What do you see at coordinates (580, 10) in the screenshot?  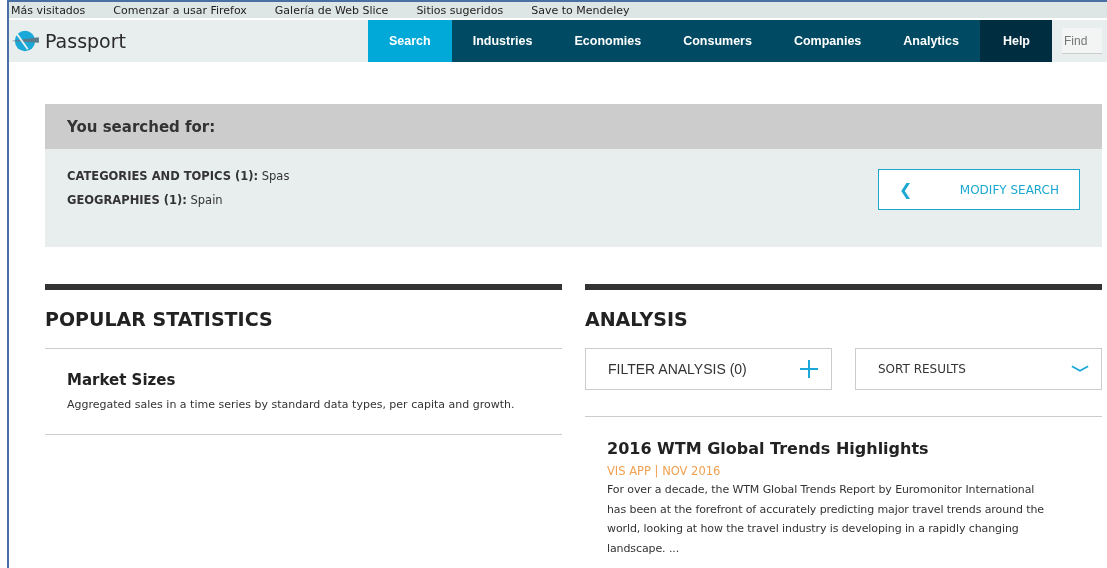 I see `bookmark-link: Save to Mendeley` at bounding box center [580, 10].